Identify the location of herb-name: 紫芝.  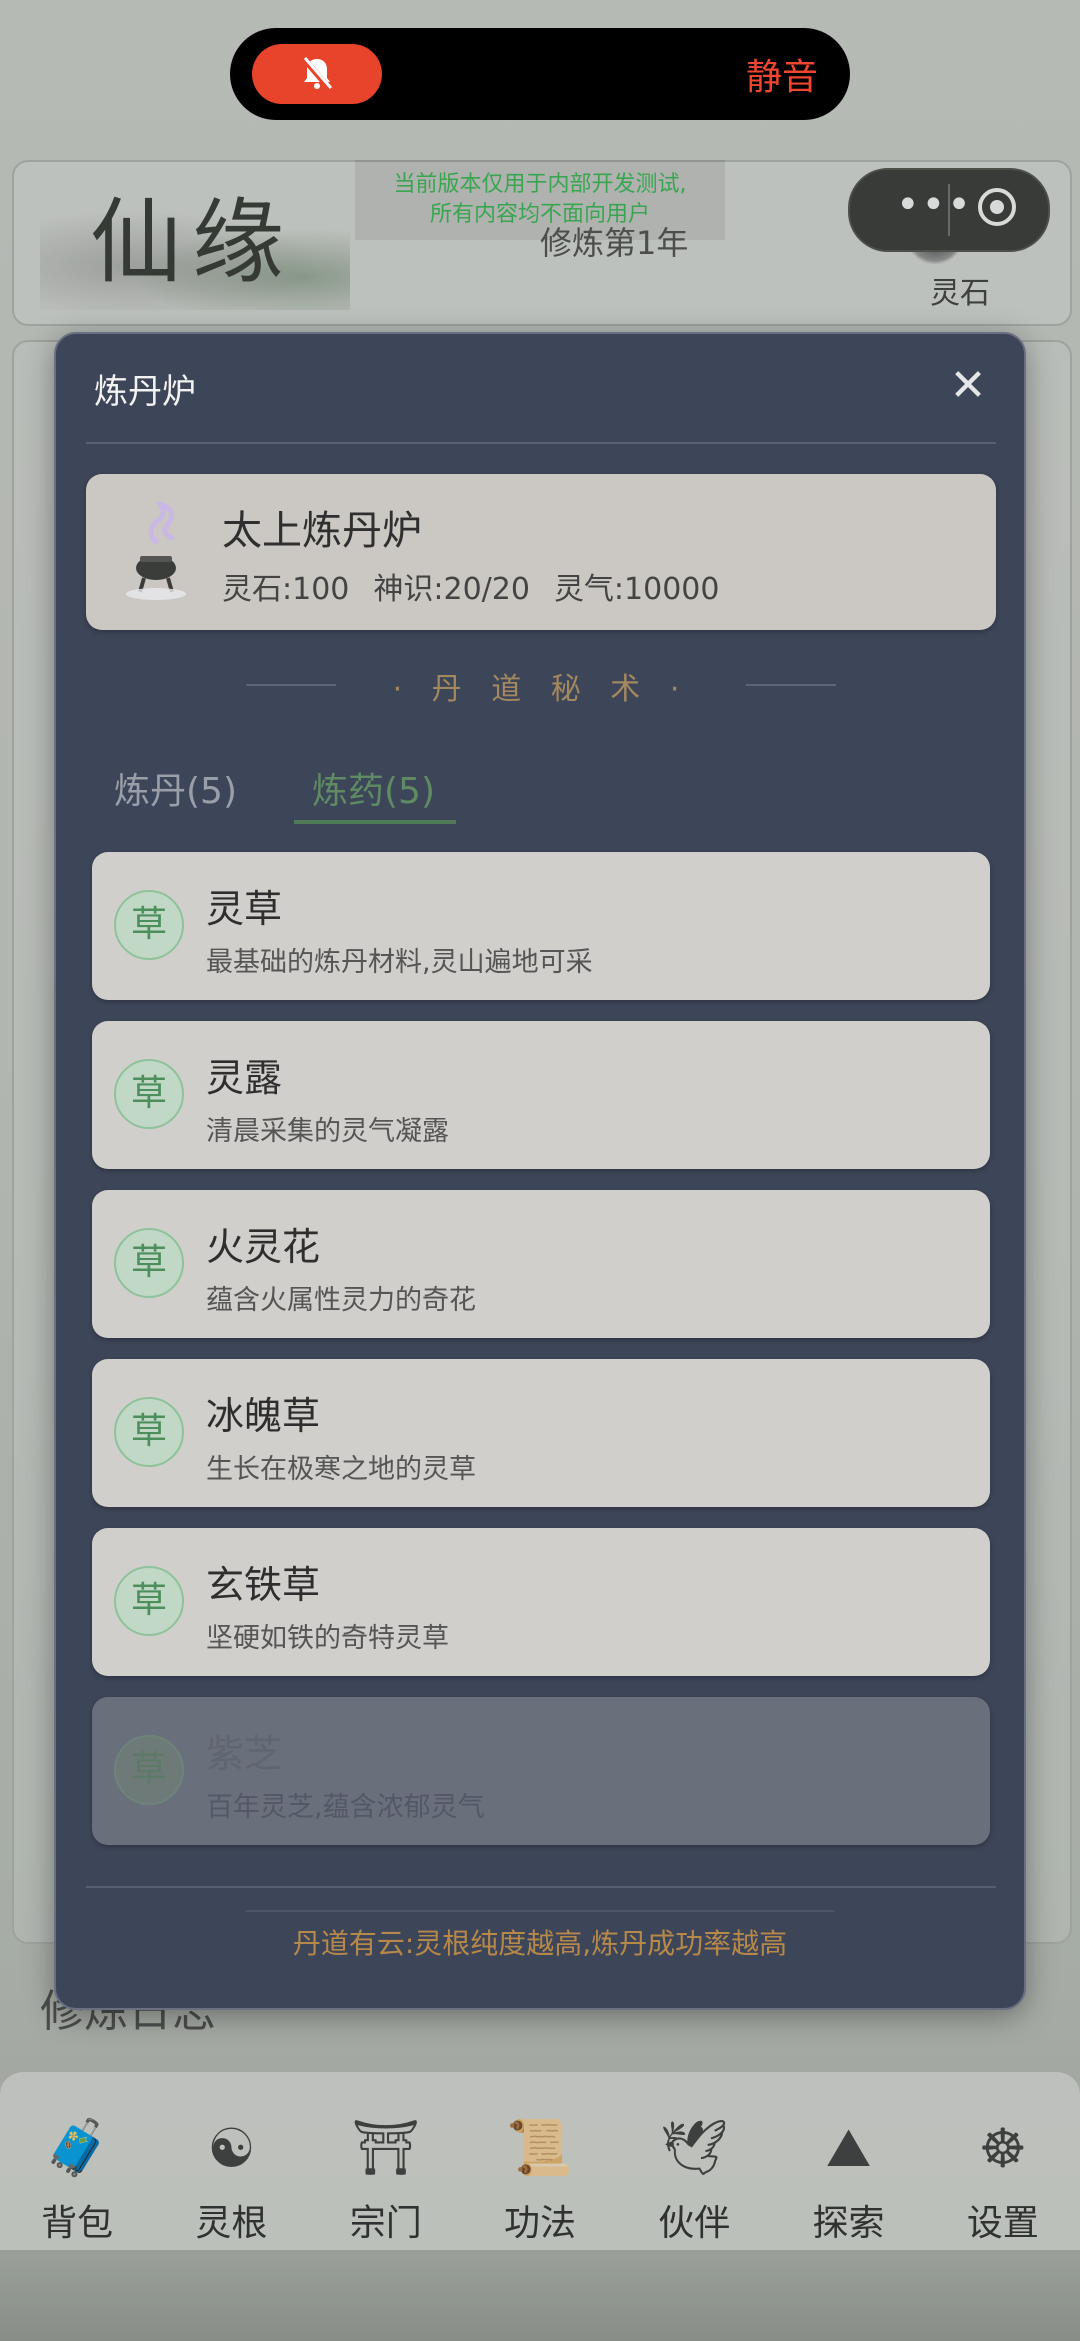
(244, 1754).